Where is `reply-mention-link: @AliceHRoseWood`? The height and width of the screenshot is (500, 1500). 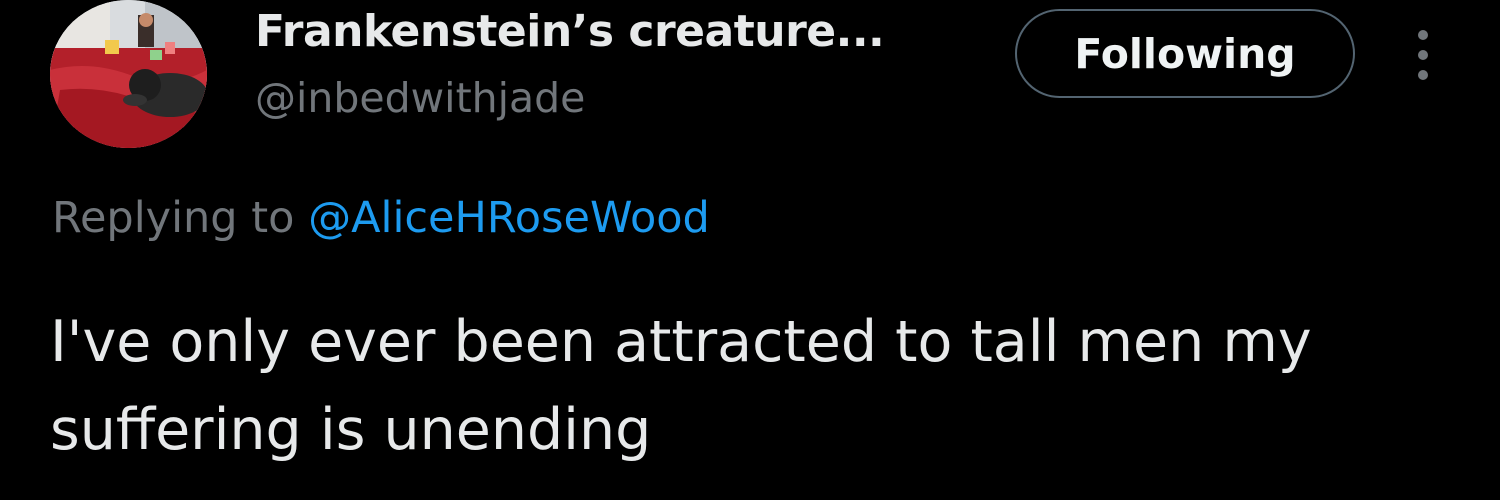 reply-mention-link: @AliceHRoseWood is located at coordinates (509, 218).